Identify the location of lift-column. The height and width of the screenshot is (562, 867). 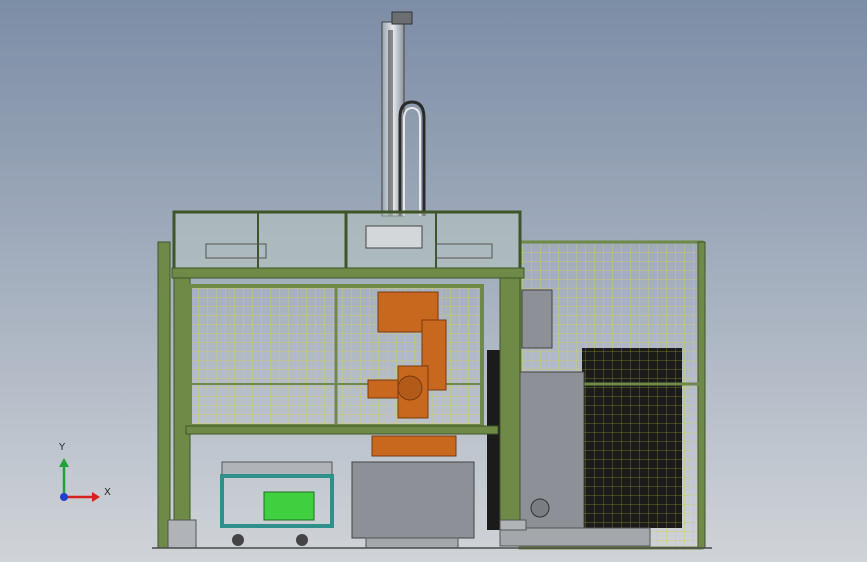
(403, 114).